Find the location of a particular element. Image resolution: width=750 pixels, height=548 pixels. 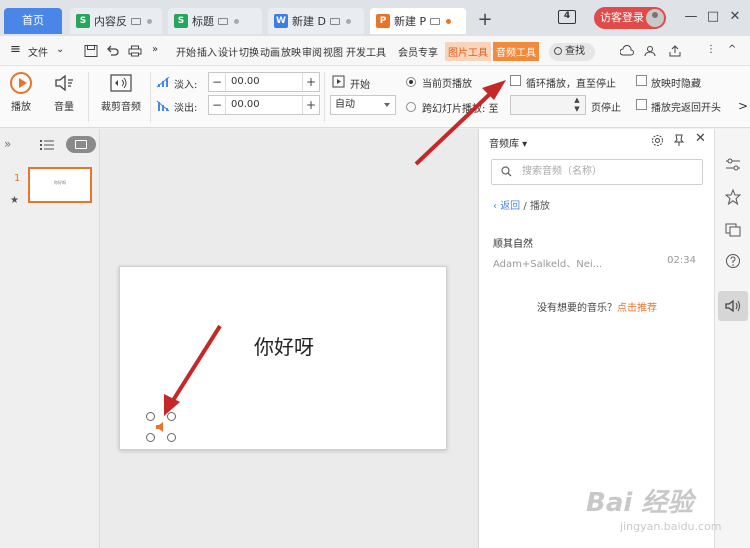

presentation-app-icon: P is located at coordinates (383, 21).